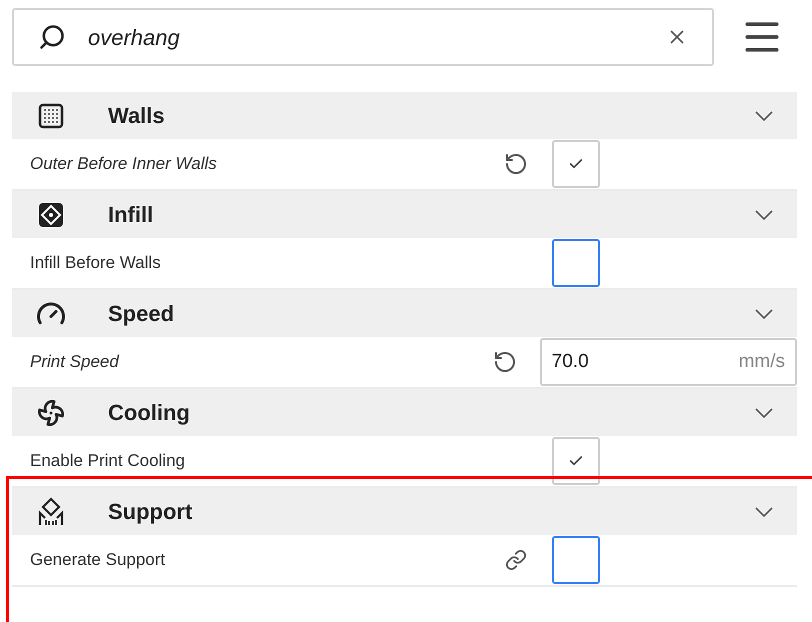  Describe the element at coordinates (51, 412) in the screenshot. I see `fan-icon` at that location.